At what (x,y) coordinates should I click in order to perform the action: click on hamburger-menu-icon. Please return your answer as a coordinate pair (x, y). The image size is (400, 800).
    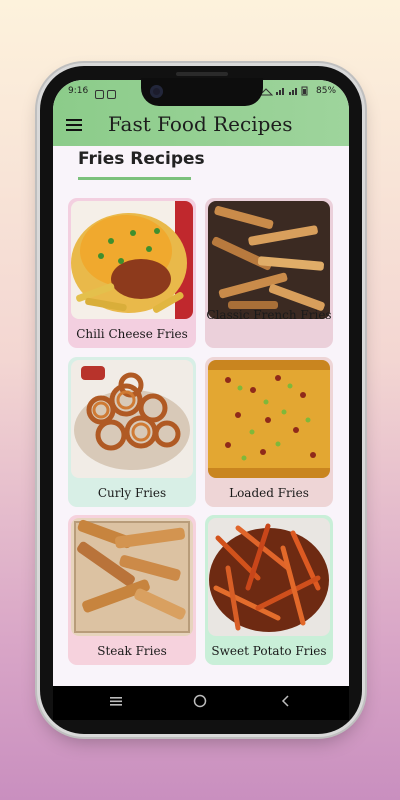
    Looking at the image, I should click on (74, 125).